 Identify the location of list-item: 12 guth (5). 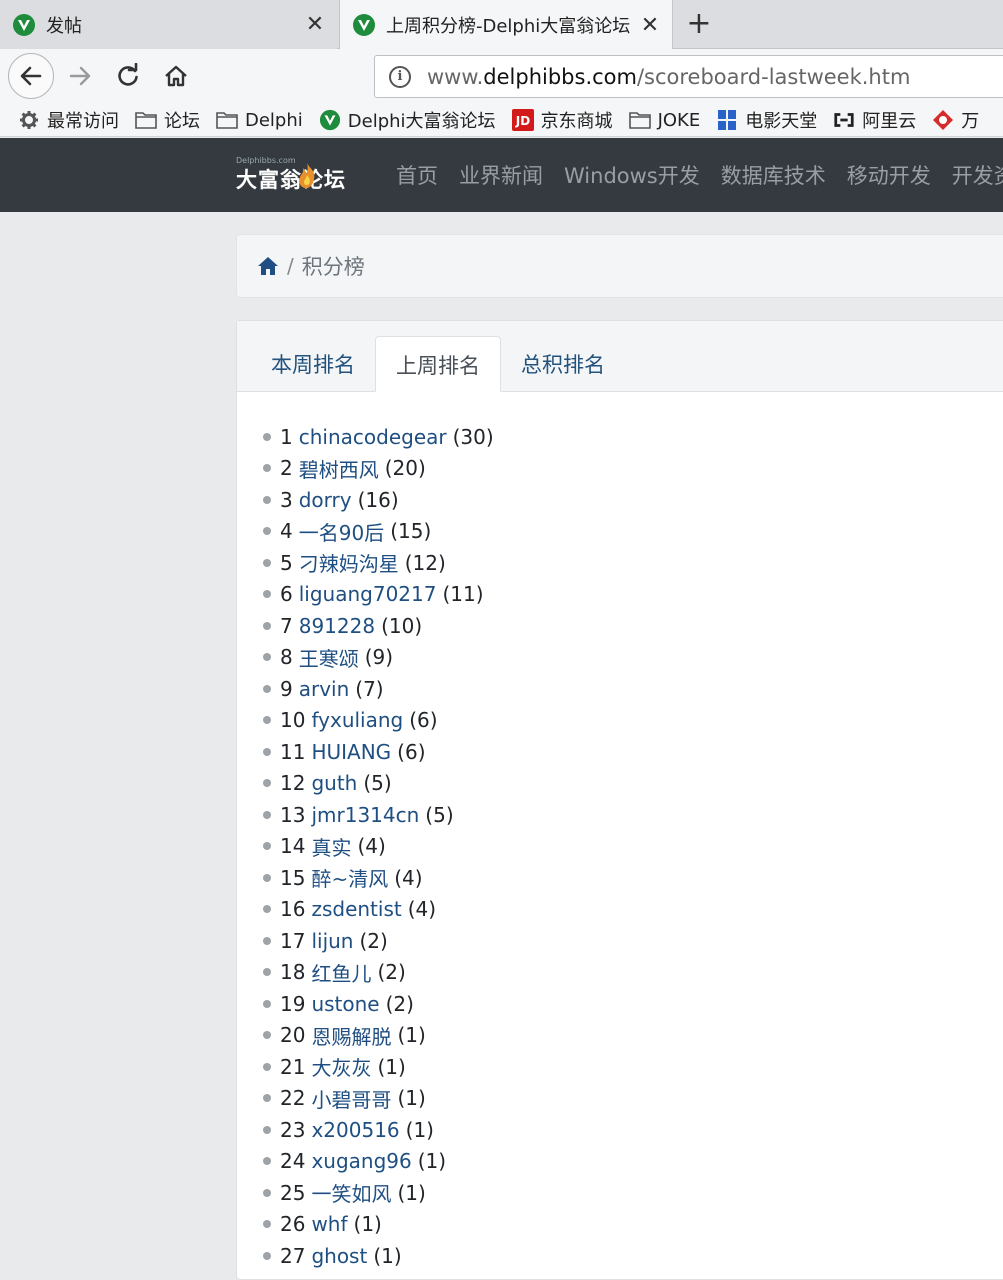
(378, 784).